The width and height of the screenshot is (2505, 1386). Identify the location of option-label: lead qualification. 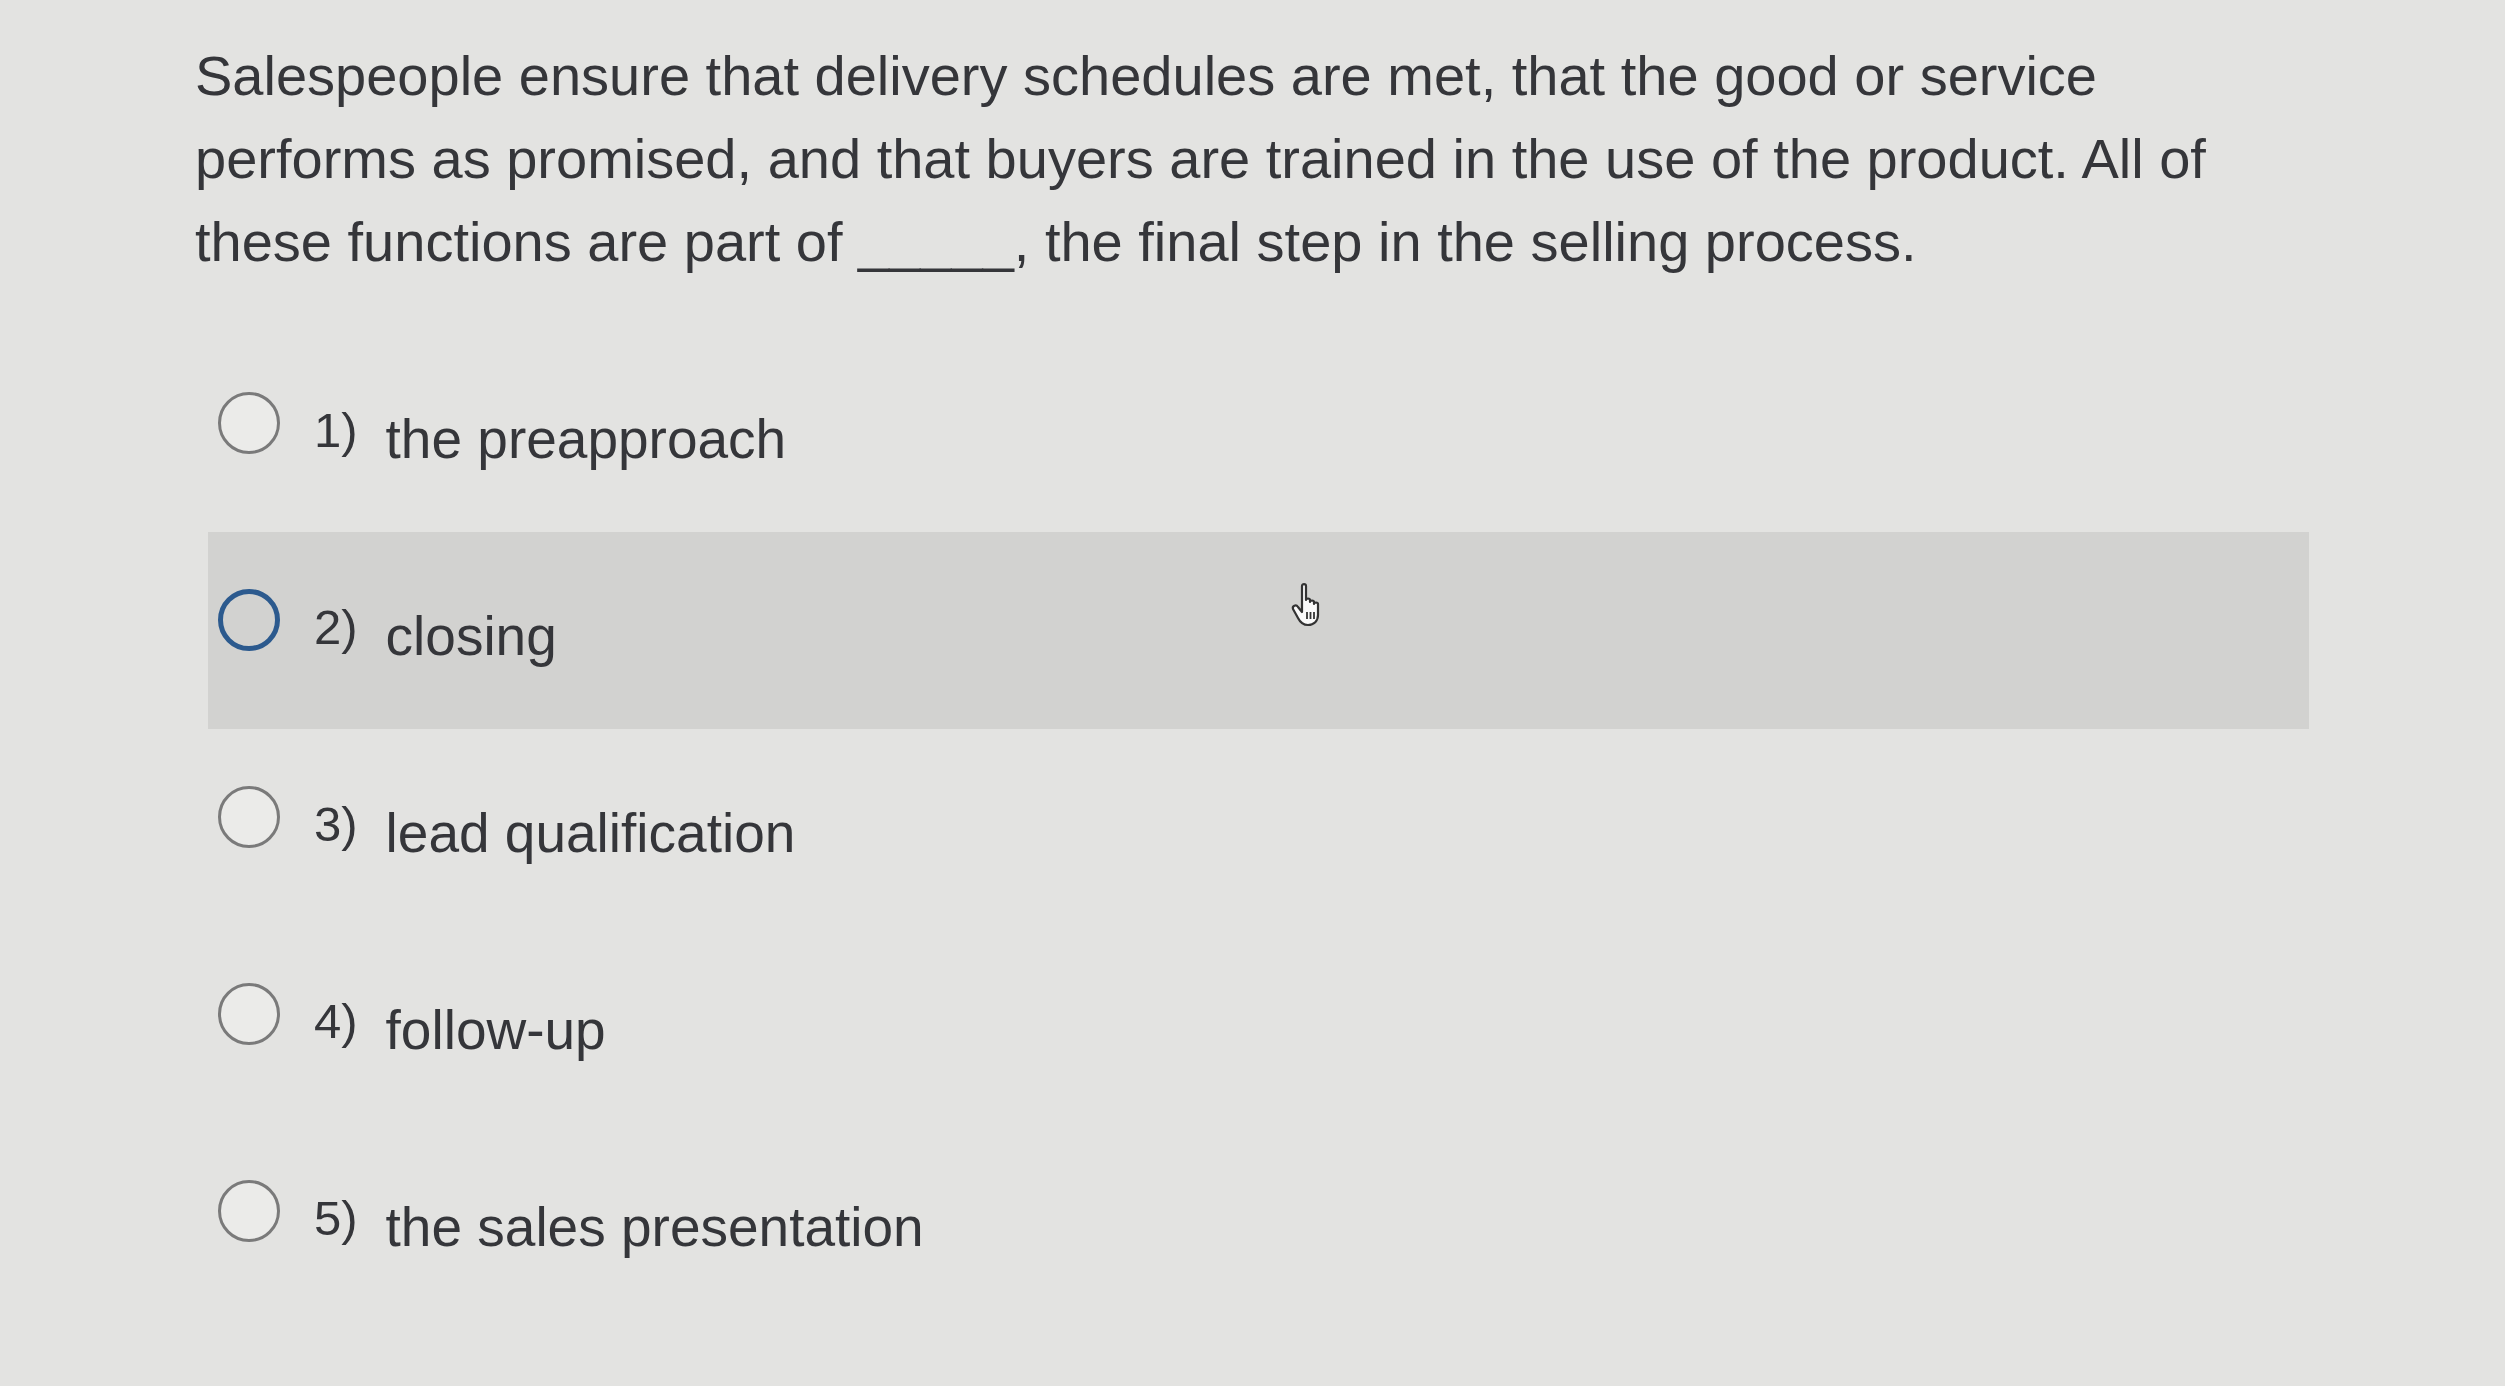
(590, 832).